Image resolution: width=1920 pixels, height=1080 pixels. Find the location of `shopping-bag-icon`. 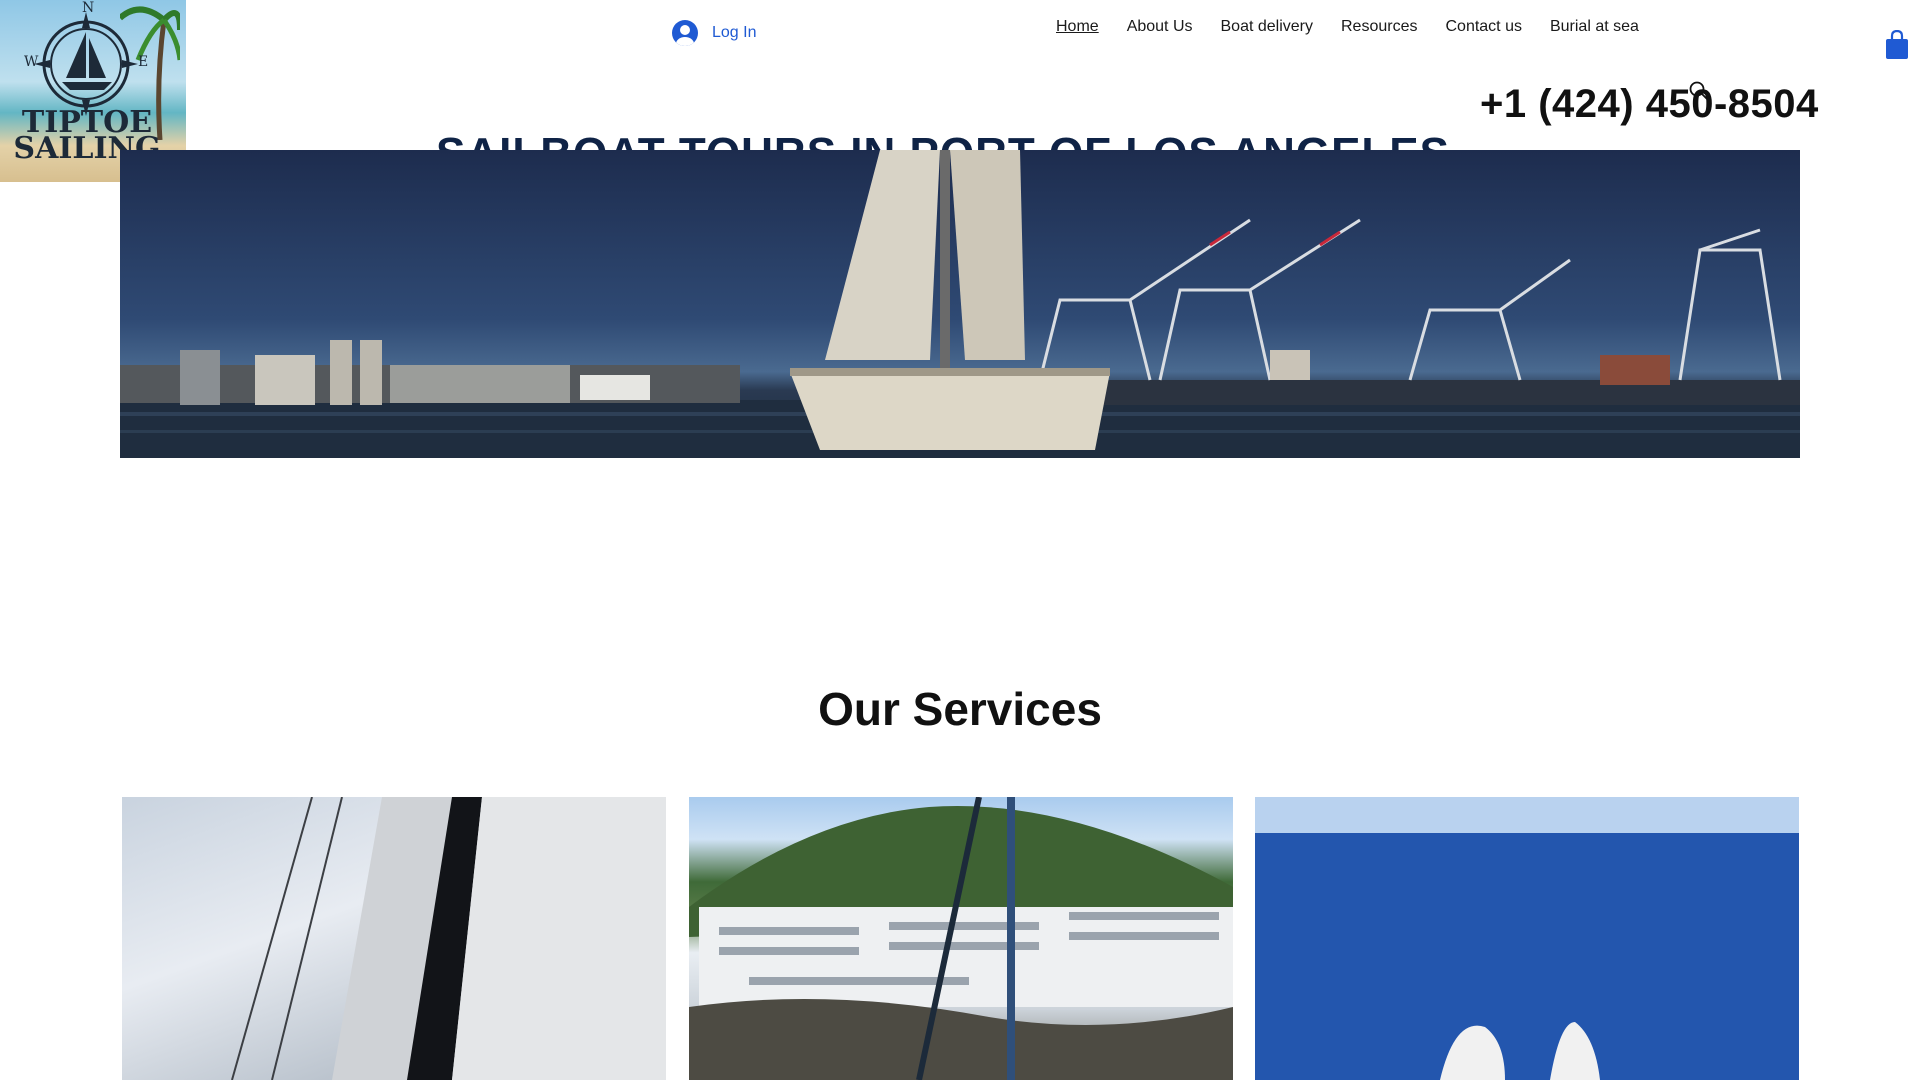

shopping-bag-icon is located at coordinates (1897, 45).